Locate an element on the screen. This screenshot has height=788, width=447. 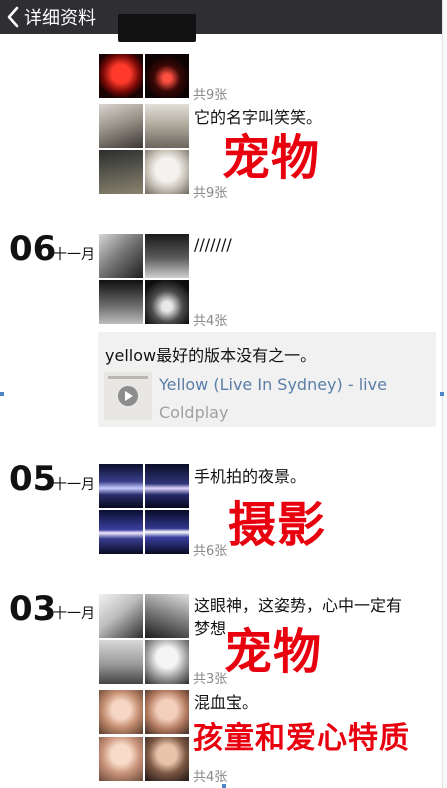
album-cover-label is located at coordinates (128, 377).